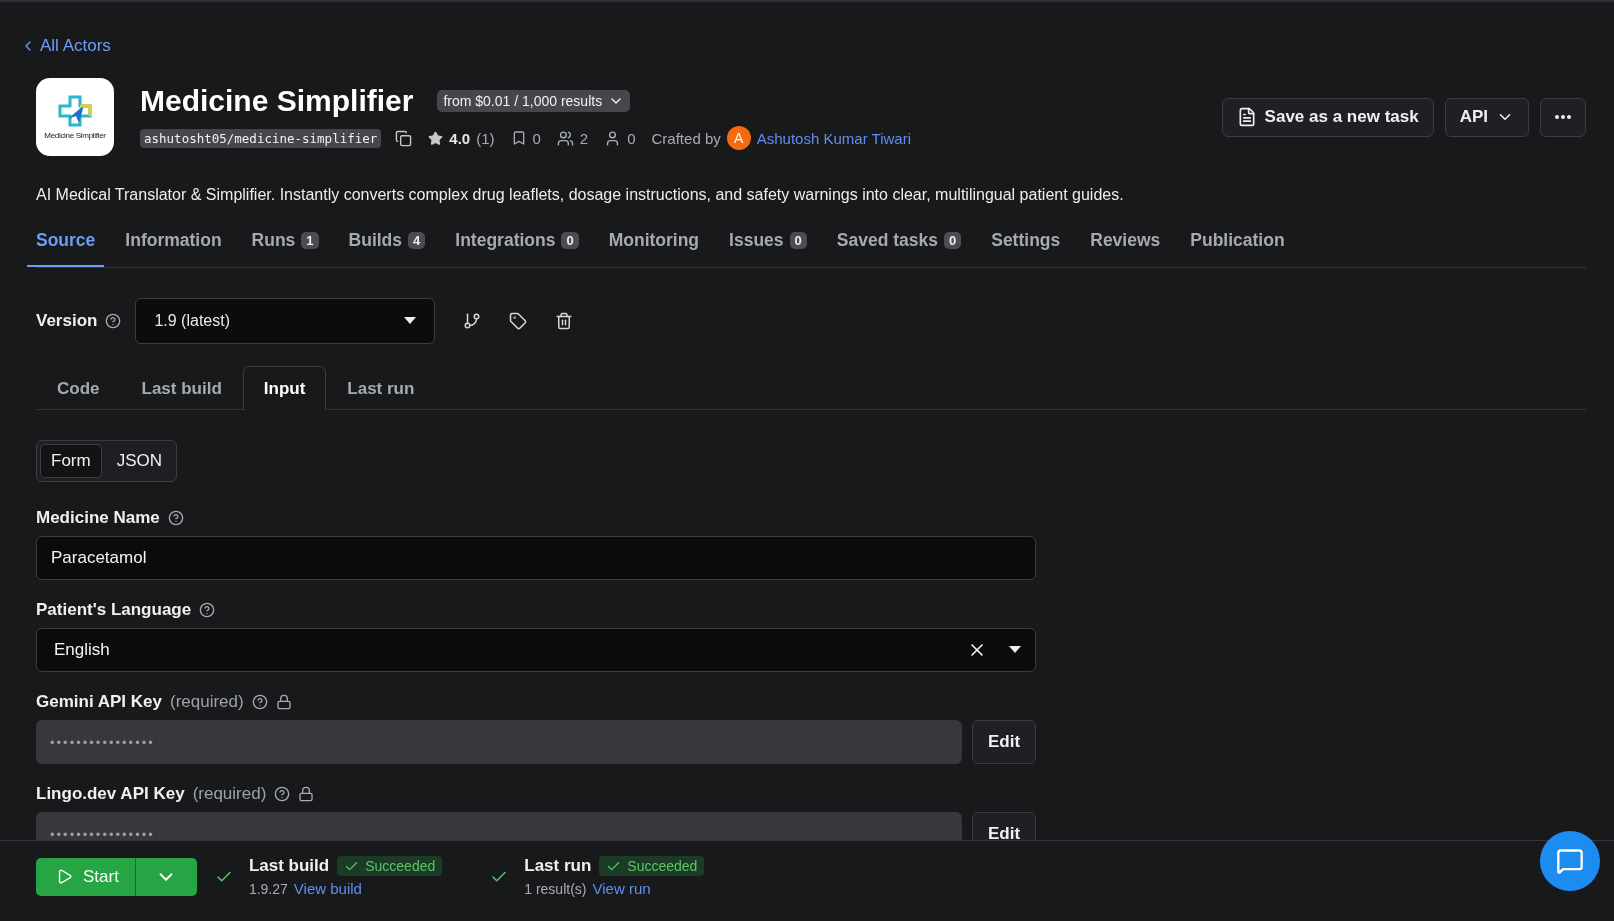 Image resolution: width=1614 pixels, height=921 pixels. I want to click on users-icon, so click(565, 138).